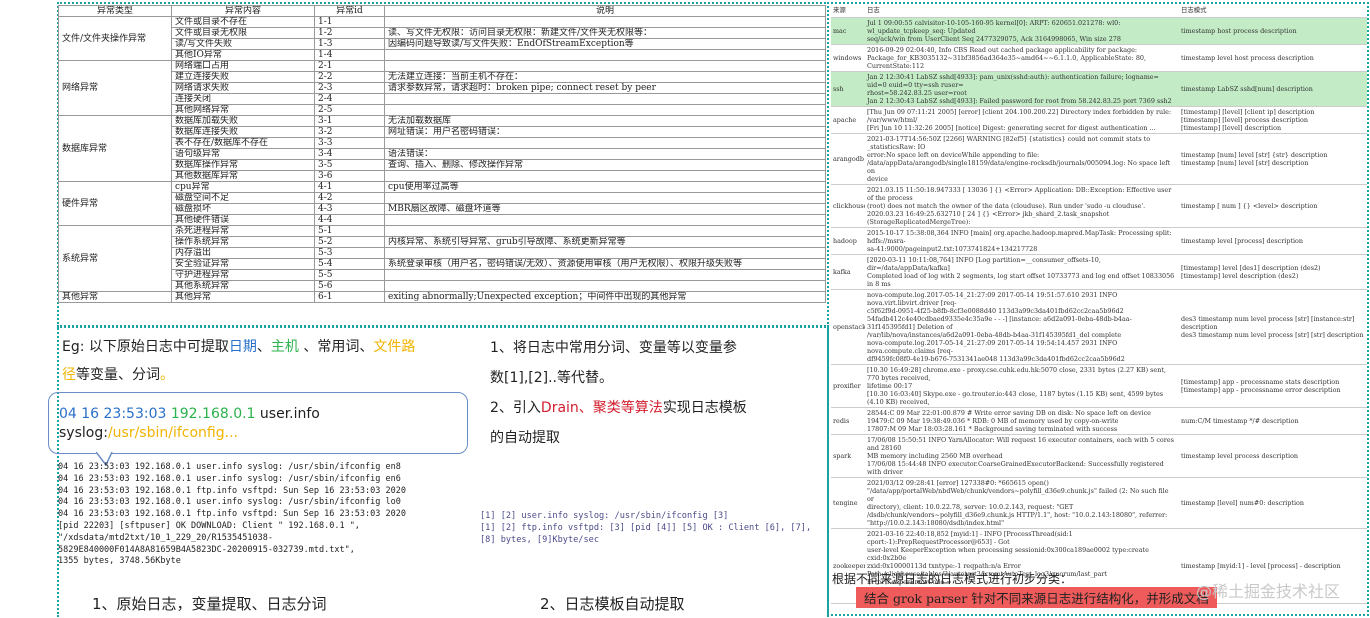  Describe the element at coordinates (952, 579) in the screenshot. I see `classification-note: 根据不同来源日志的日志模式进行初步分类：` at that location.